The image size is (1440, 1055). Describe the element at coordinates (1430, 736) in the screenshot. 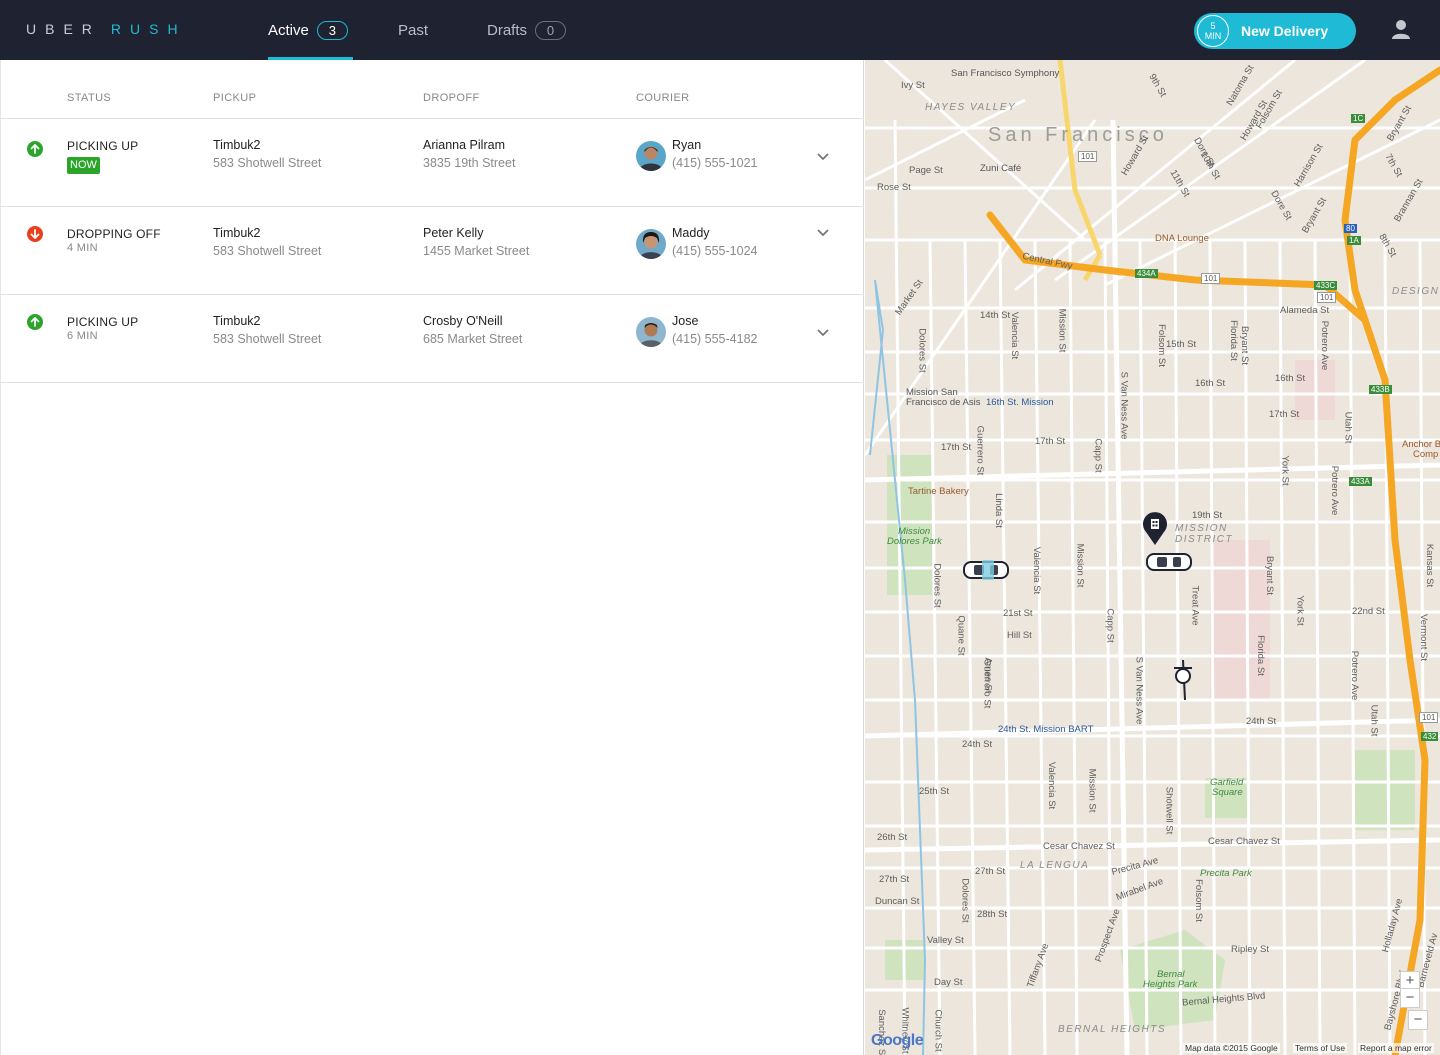

I see `shield-432: 432` at that location.